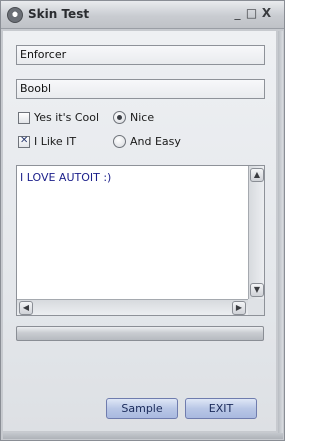 The height and width of the screenshot is (441, 320). I want to click on scroll-down-icon: ▼, so click(257, 290).